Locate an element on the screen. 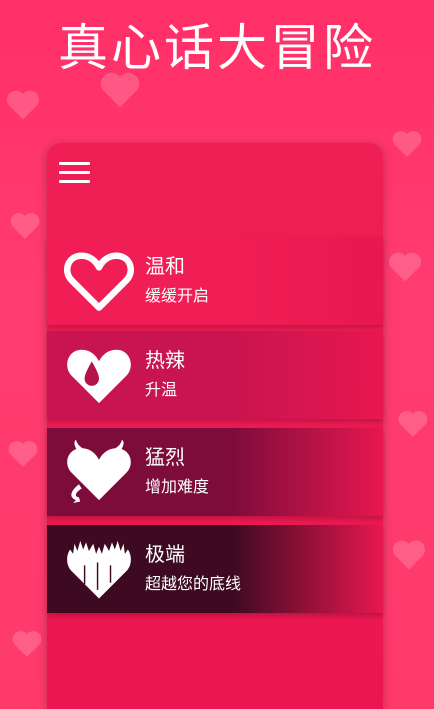 This screenshot has width=434, height=709. level-description: 超越您的底线 is located at coordinates (193, 583).